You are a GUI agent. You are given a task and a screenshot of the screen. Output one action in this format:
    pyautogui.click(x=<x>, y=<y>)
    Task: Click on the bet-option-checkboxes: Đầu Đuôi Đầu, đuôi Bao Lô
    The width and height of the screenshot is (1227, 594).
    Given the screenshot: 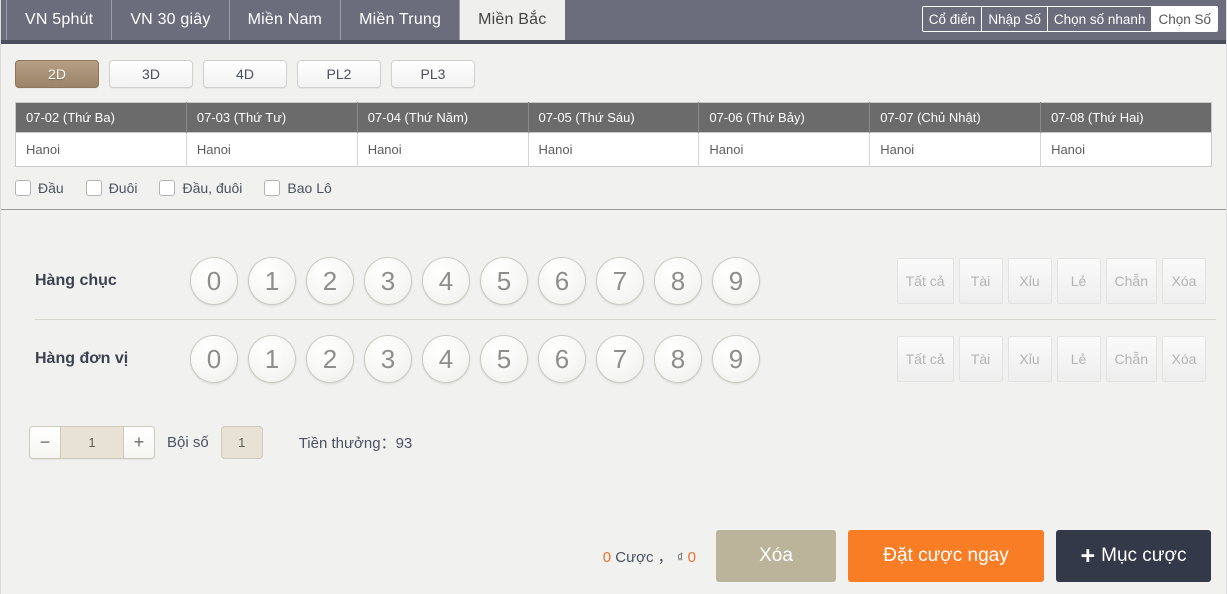 What is the action you would take?
    pyautogui.click(x=613, y=188)
    